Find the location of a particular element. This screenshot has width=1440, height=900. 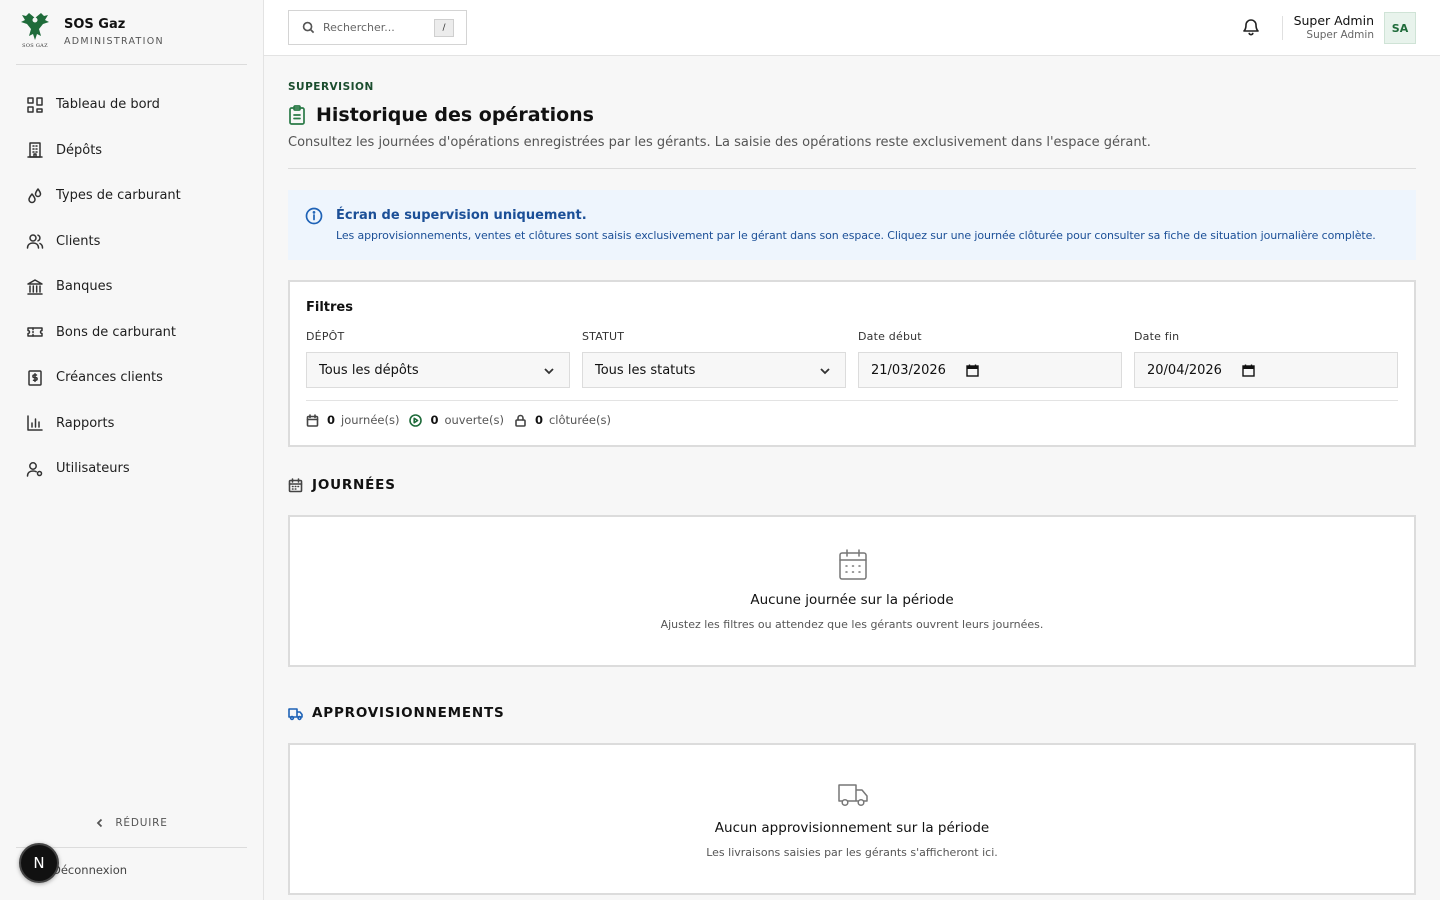

user-role: Super Admin is located at coordinates (1340, 35).